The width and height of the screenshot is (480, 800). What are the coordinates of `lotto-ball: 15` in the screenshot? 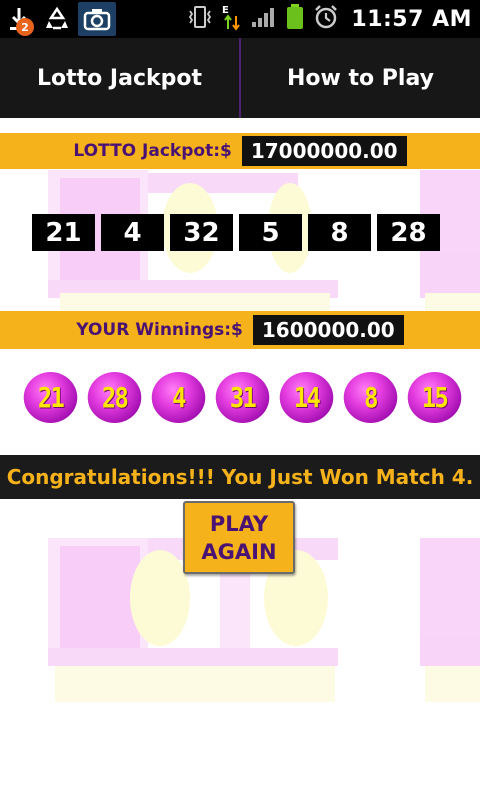 It's located at (434, 397).